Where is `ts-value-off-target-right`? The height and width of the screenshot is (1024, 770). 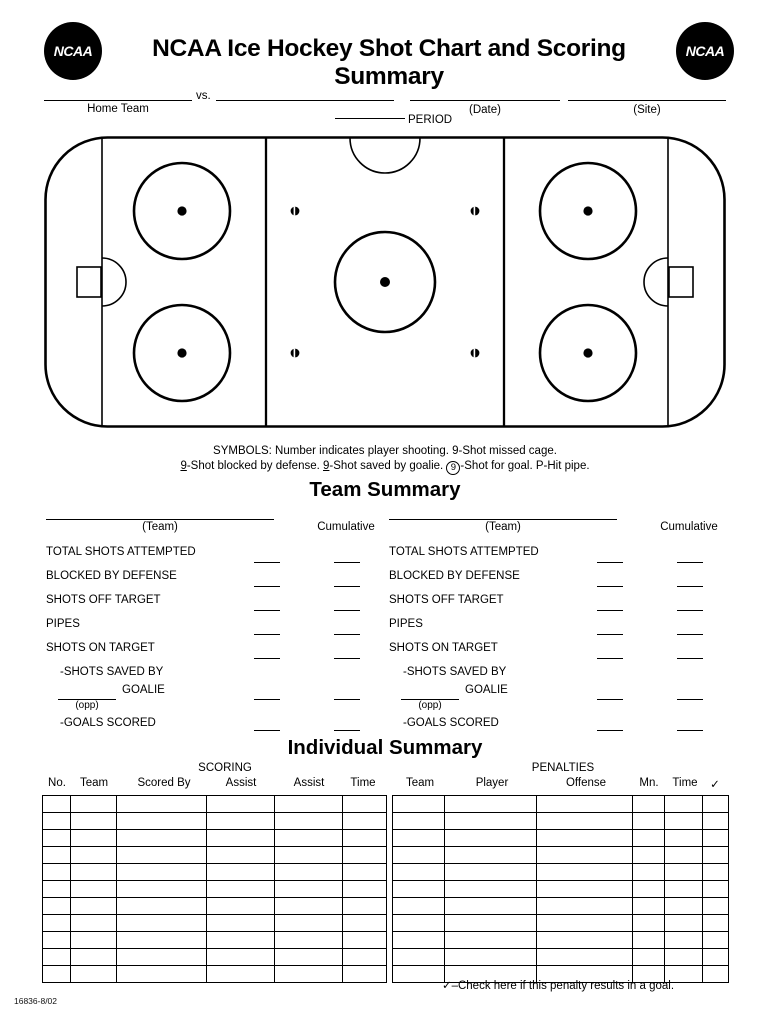
ts-value-off-target-right is located at coordinates (610, 610).